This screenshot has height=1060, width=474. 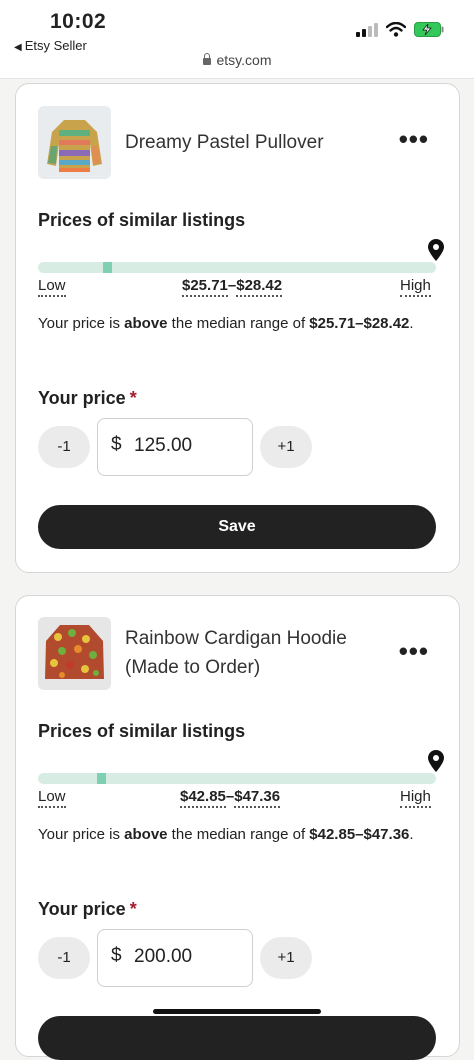 What do you see at coordinates (55, 45) in the screenshot?
I see `back-app-label: Etsy Seller` at bounding box center [55, 45].